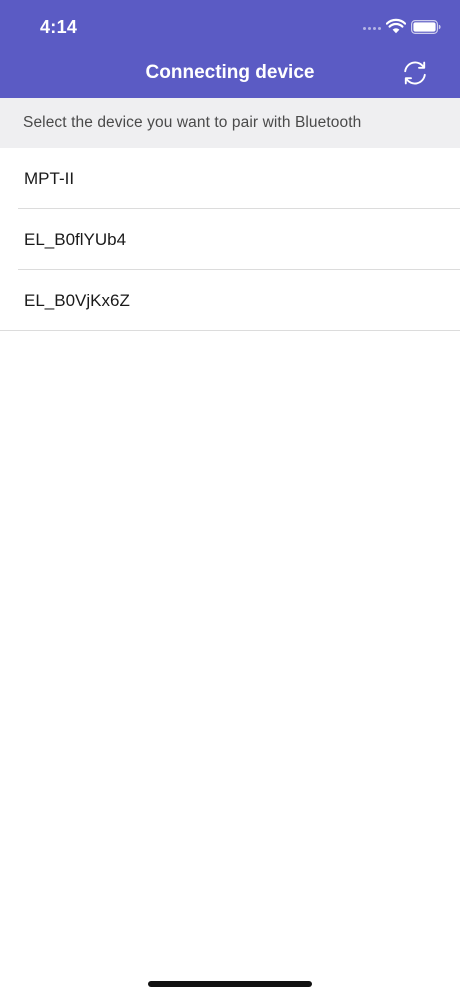 Image resolution: width=460 pixels, height=996 pixels. Describe the element at coordinates (230, 72) in the screenshot. I see `page-title: Connecting device` at that location.